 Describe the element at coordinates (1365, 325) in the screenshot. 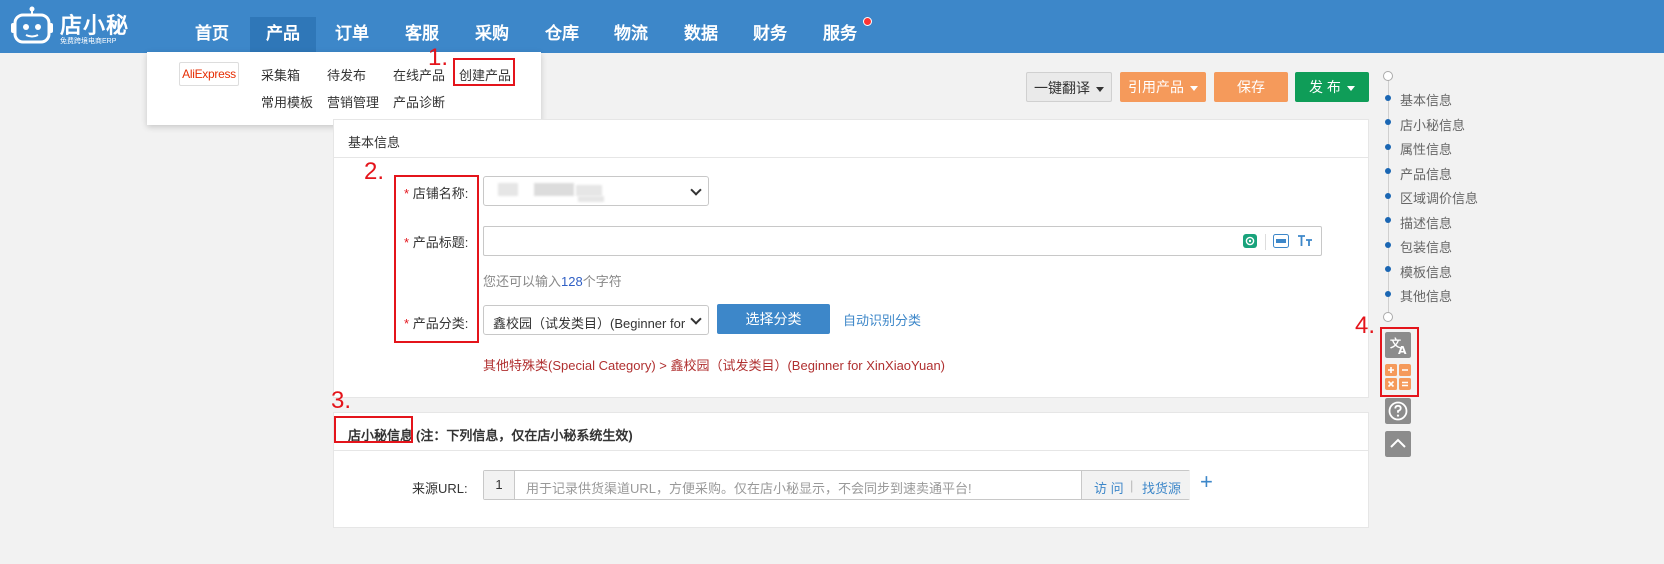

I see `annotation-4: 4.` at that location.